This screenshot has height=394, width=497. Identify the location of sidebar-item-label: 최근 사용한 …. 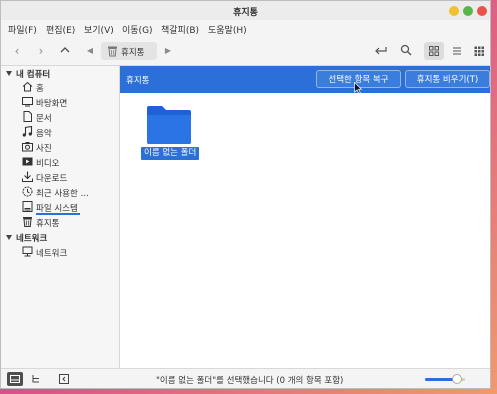
(63, 194).